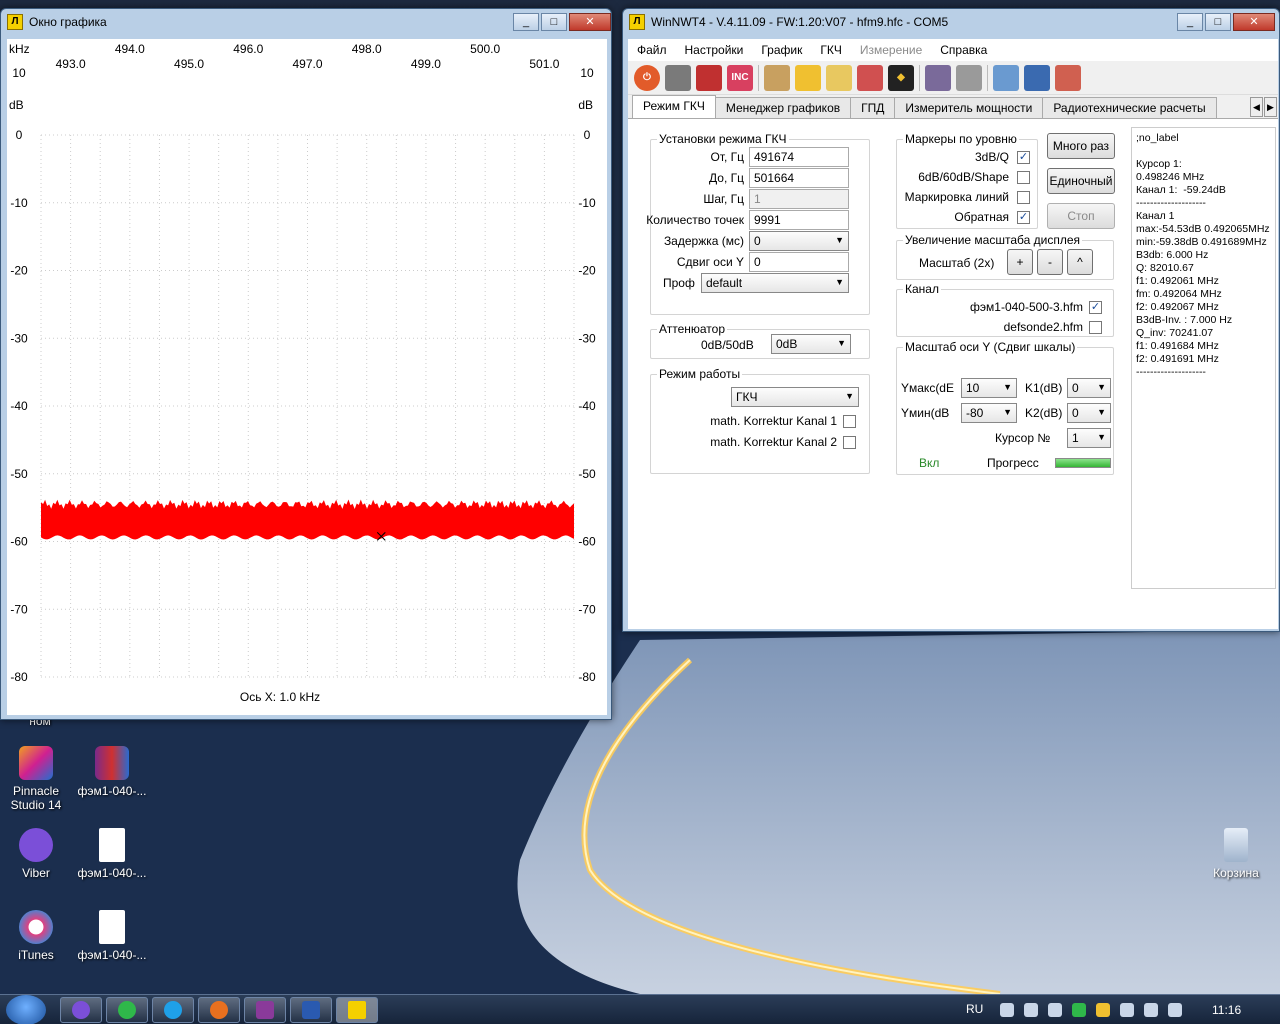 The image size is (1280, 1024). I want to click on from-field: 491674, so click(799, 157).